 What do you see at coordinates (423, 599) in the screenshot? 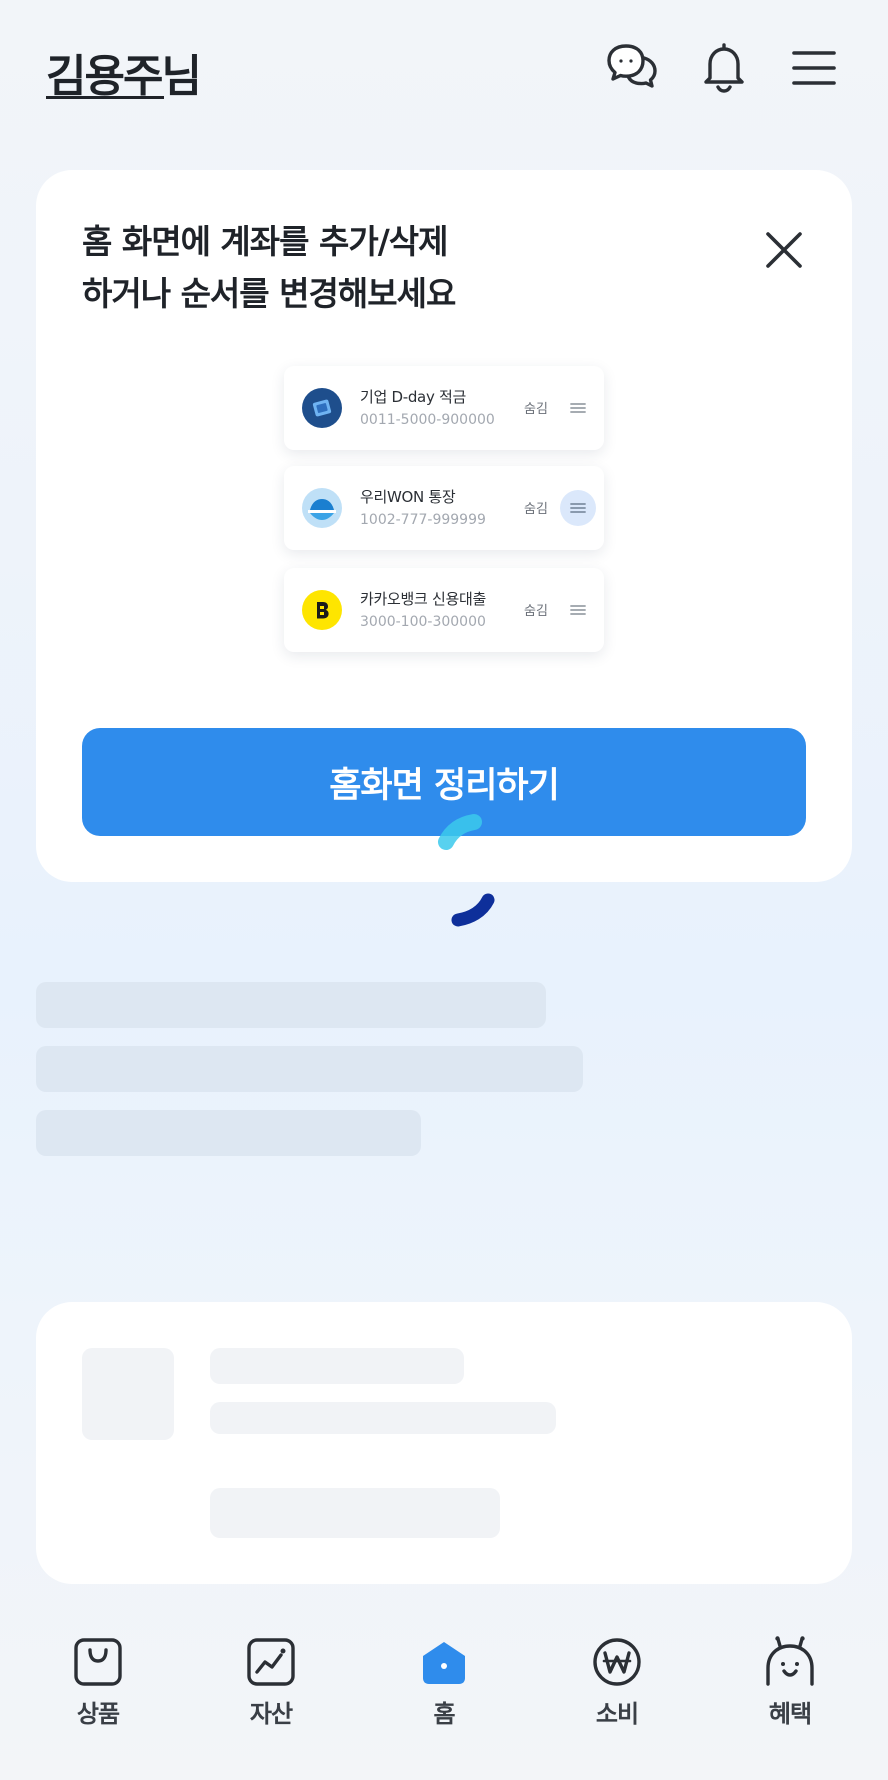
I see `account-name: 카카오뱅크 신용대출` at bounding box center [423, 599].